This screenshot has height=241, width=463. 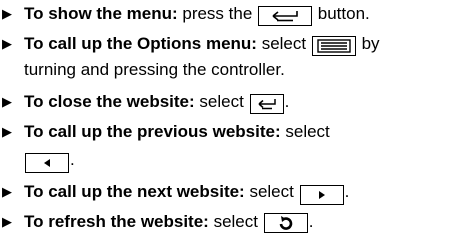 I want to click on item-lead: To refresh the website:, so click(x=116, y=221).